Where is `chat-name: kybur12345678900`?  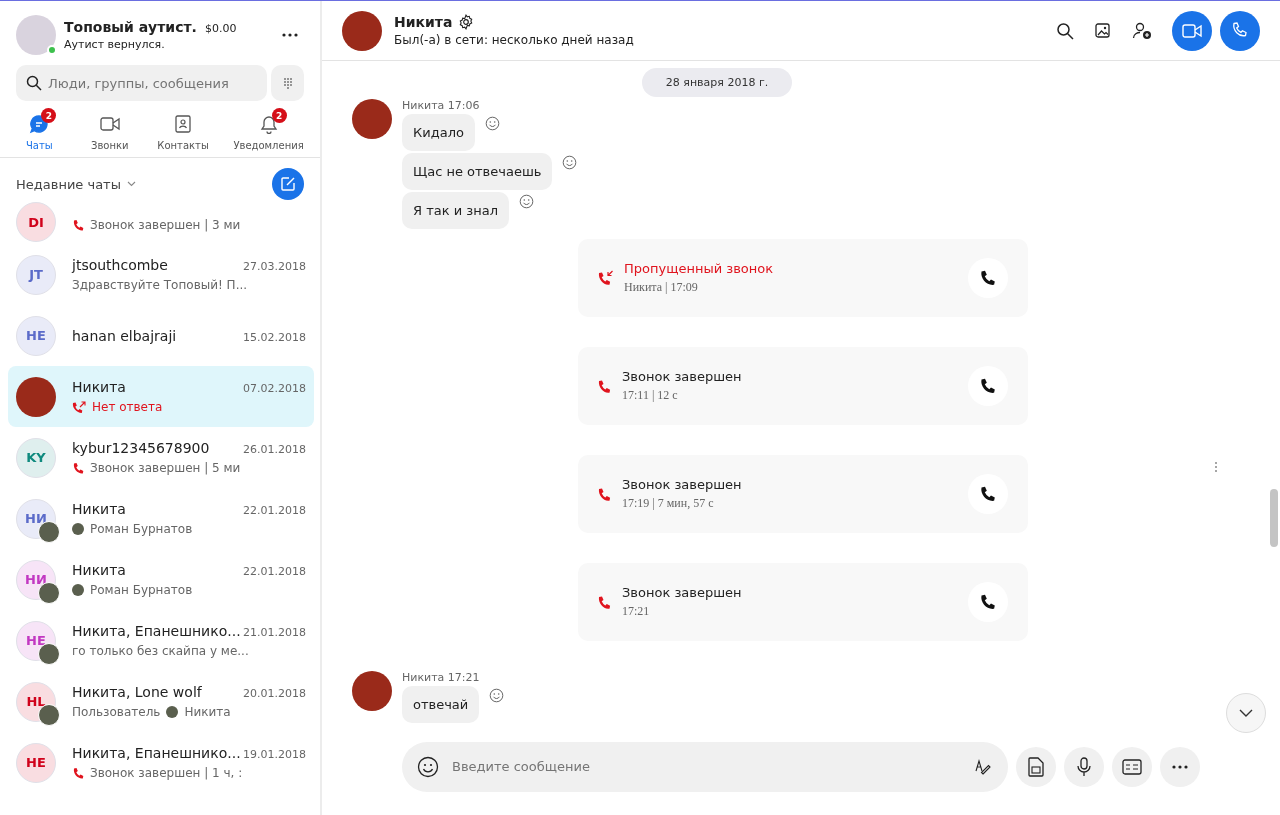
chat-name: kybur12345678900 is located at coordinates (141, 448).